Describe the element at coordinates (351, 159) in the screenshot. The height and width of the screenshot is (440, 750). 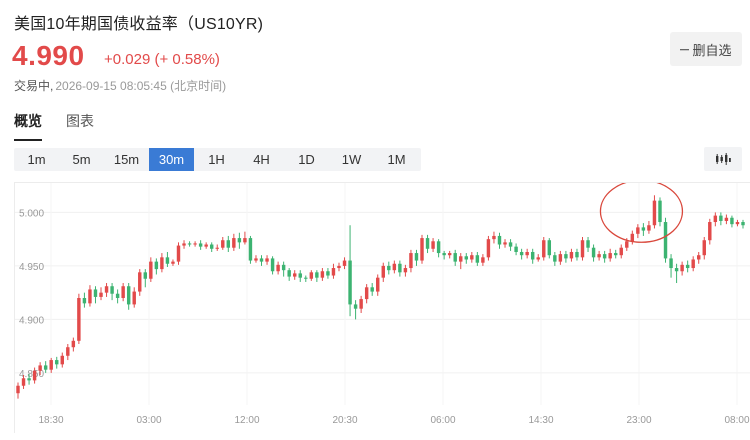
I see `range-1w: 1W` at that location.